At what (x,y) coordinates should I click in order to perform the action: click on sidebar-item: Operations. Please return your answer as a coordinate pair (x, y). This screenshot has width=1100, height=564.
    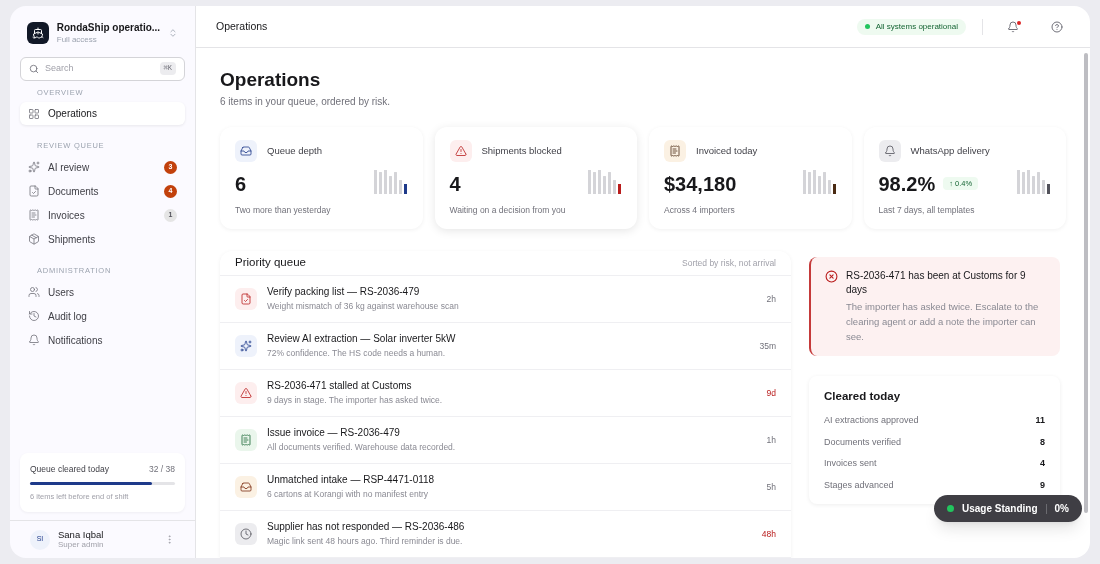
    Looking at the image, I should click on (102, 114).